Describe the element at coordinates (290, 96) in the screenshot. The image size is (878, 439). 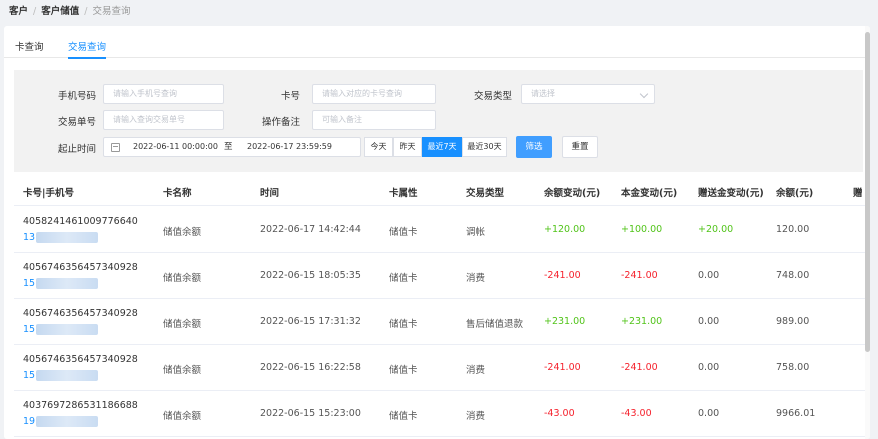
I see `card-no-label: 卡号` at that location.